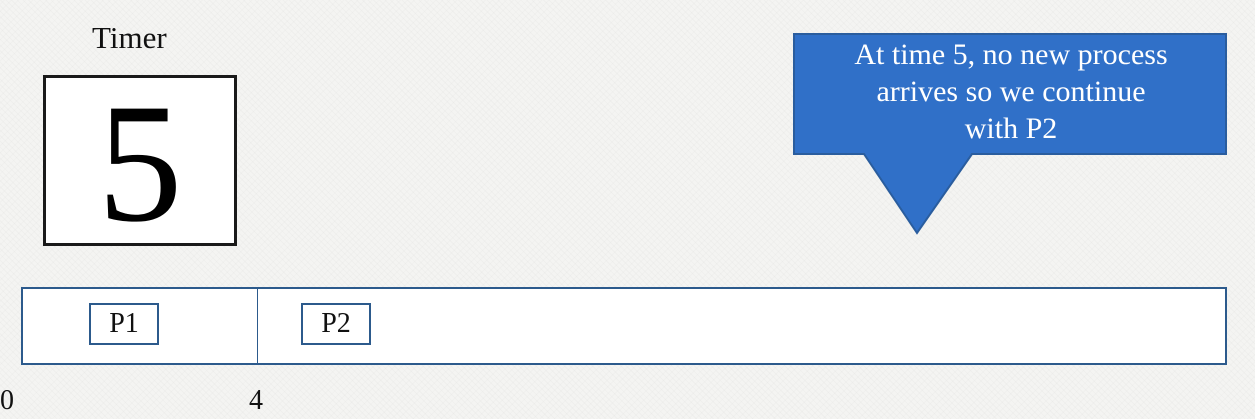 This screenshot has width=1255, height=419. I want to click on callout-line-2: arrives so we continue, so click(1011, 91).